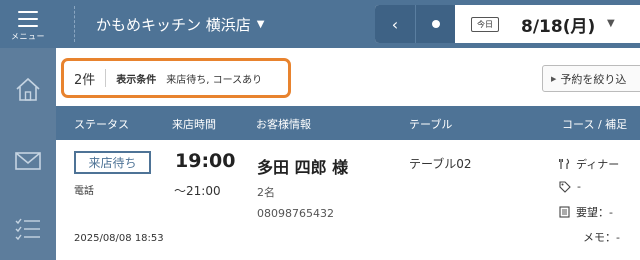  What do you see at coordinates (579, 186) in the screenshot?
I see `tag-value: -` at bounding box center [579, 186].